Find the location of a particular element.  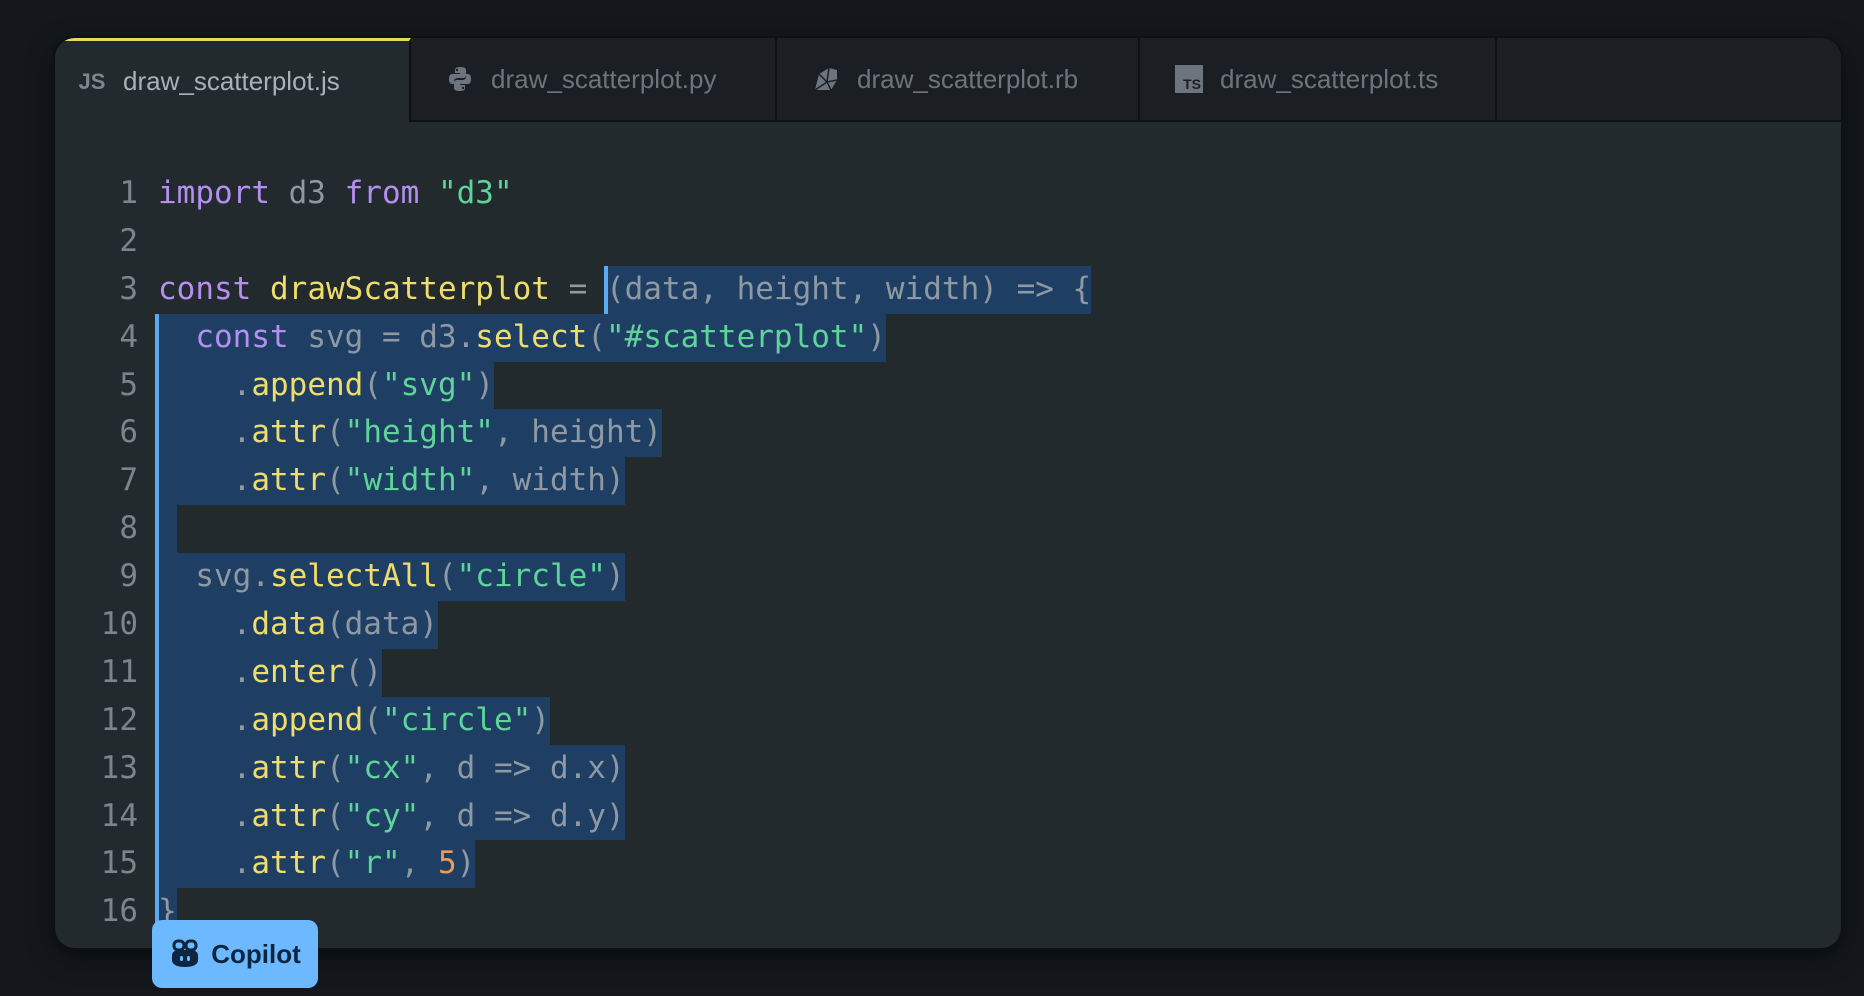

text-cursor is located at coordinates (605, 289).